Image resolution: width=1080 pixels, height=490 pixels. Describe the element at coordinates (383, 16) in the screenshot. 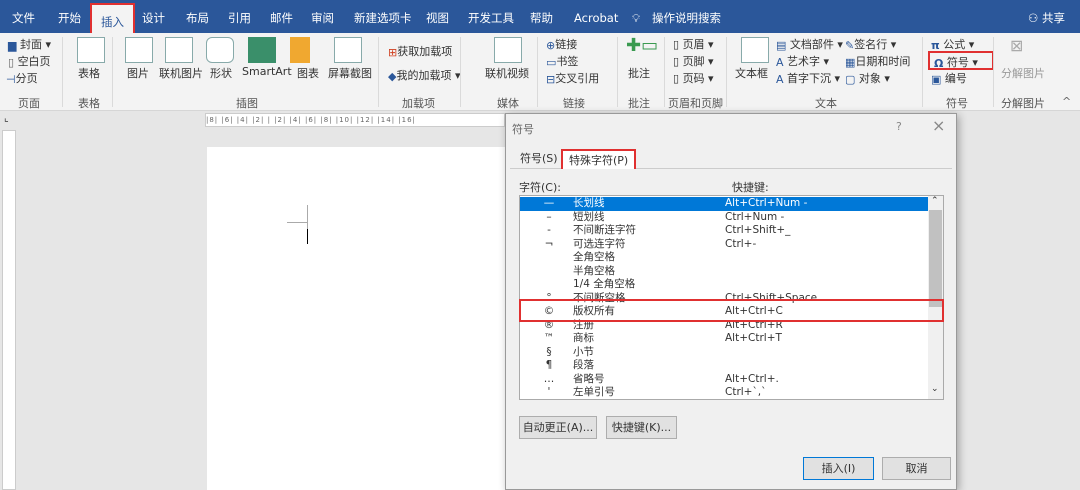

I see `tab-new: 新建选项卡` at that location.